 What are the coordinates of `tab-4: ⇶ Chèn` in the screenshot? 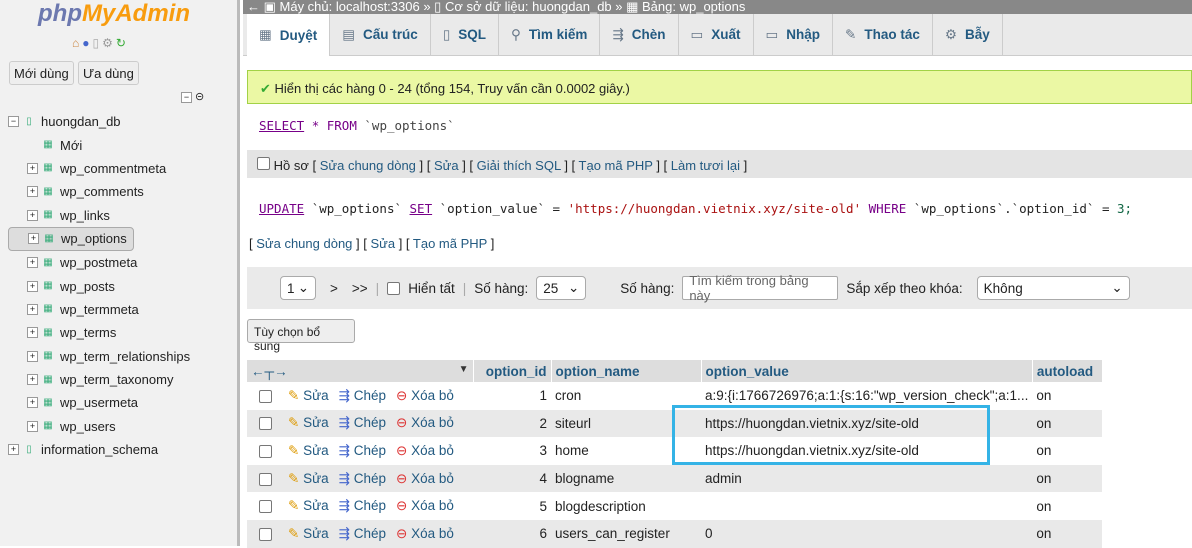 It's located at (639, 34).